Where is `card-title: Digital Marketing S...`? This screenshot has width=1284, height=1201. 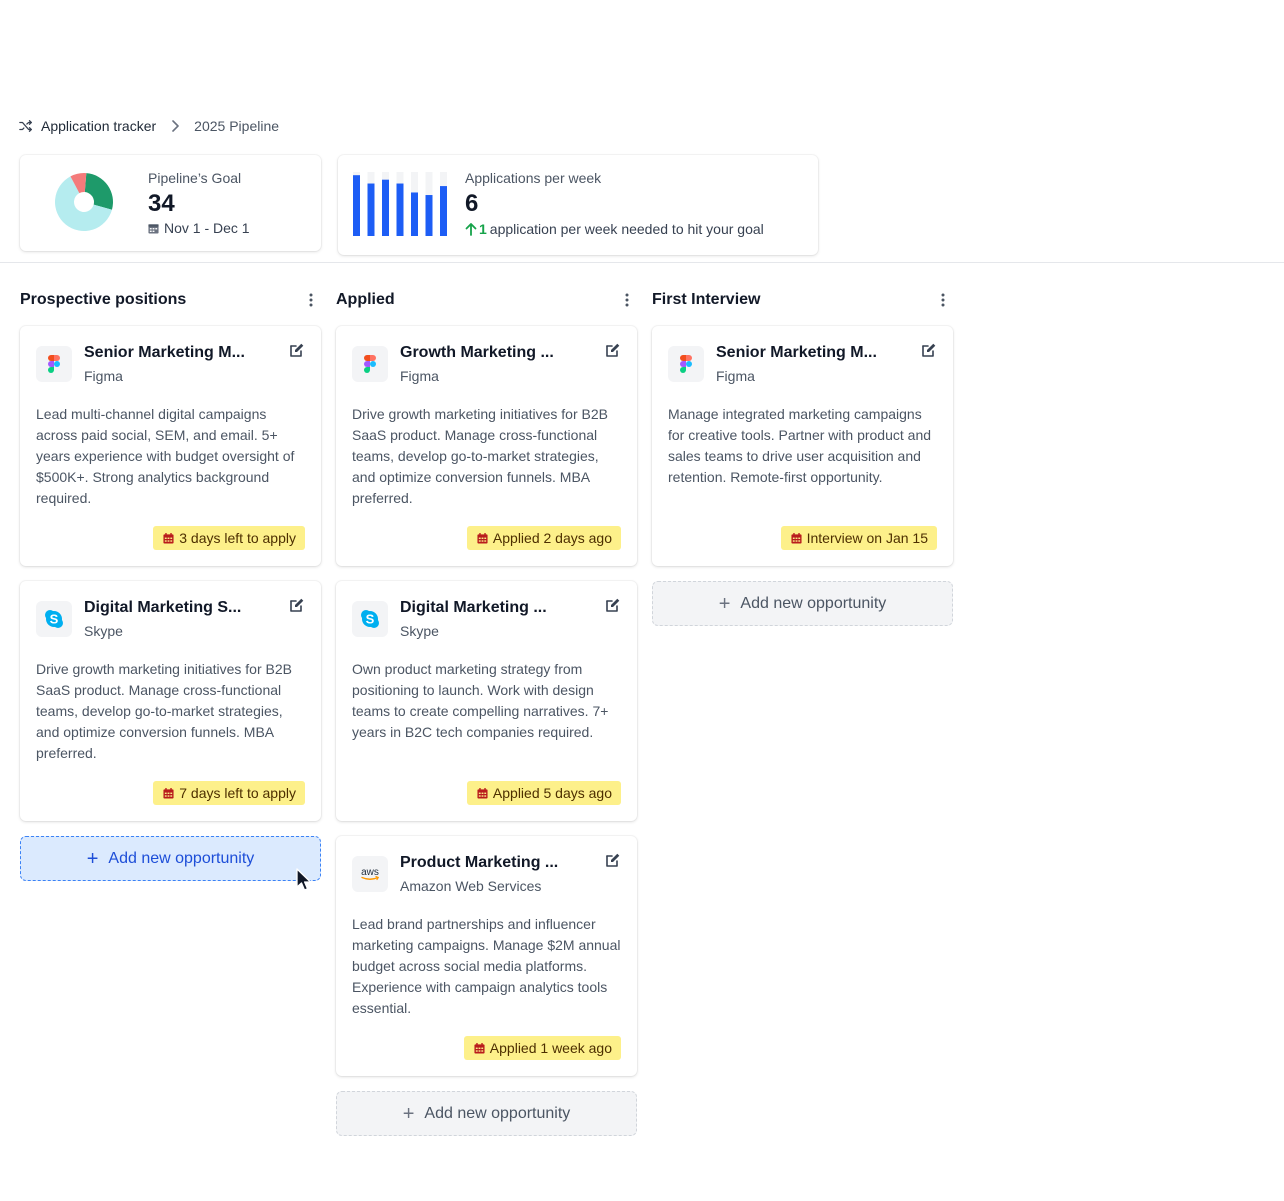 card-title: Digital Marketing S... is located at coordinates (163, 607).